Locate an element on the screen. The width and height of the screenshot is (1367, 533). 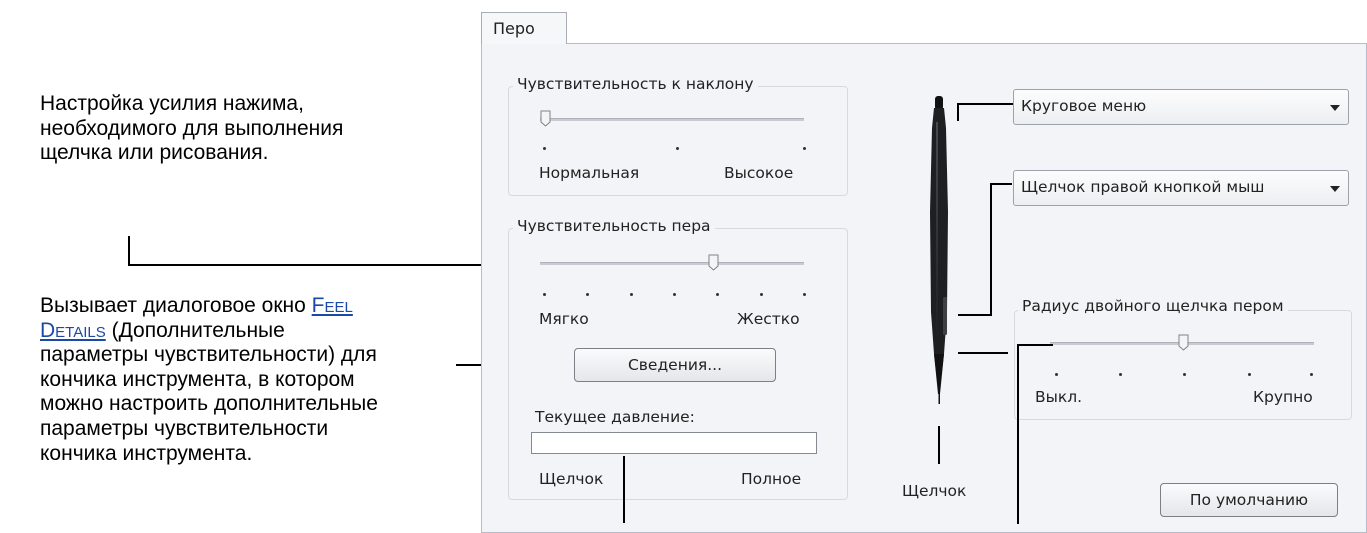
pressure-note-line: необходимого для выполнения is located at coordinates (192, 128).